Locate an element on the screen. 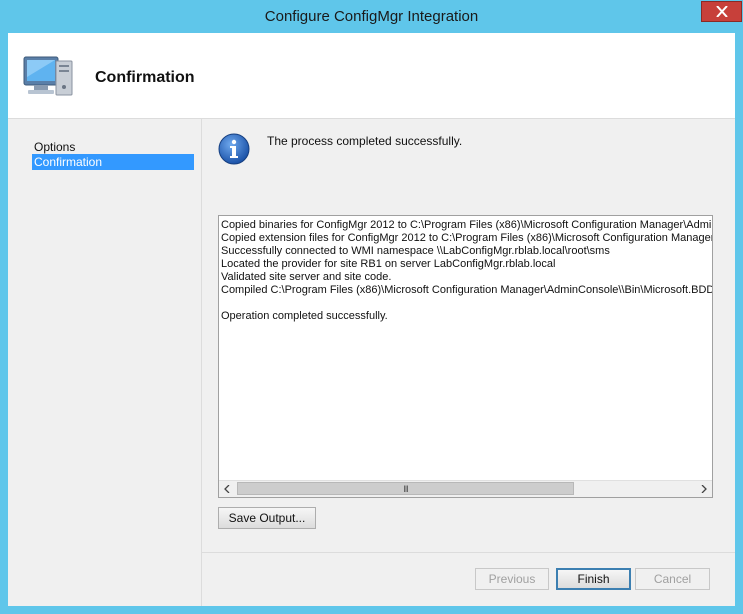 The image size is (743, 614). window-title: Configure ConfigMgr Integration is located at coordinates (371, 16).